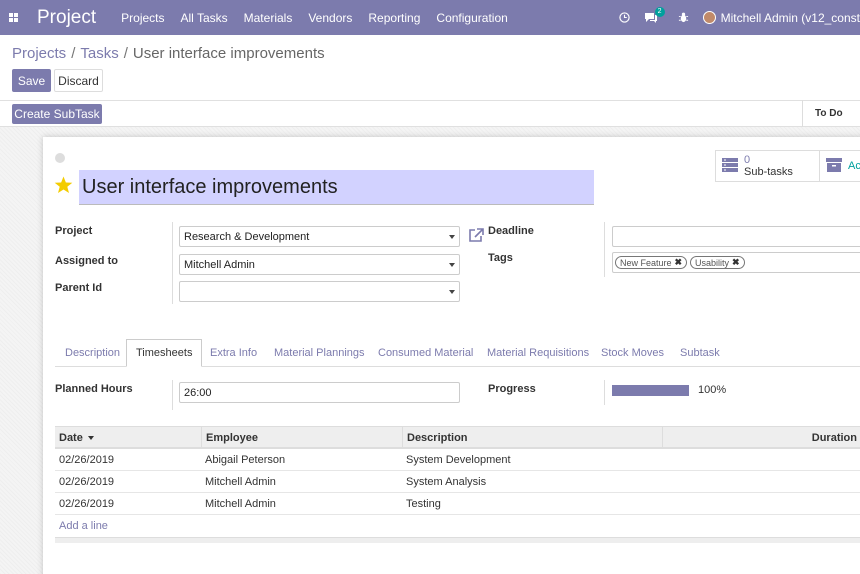 Image resolution: width=860 pixels, height=574 pixels. Describe the element at coordinates (747, 160) in the screenshot. I see `subtasks-count: 0` at that location.